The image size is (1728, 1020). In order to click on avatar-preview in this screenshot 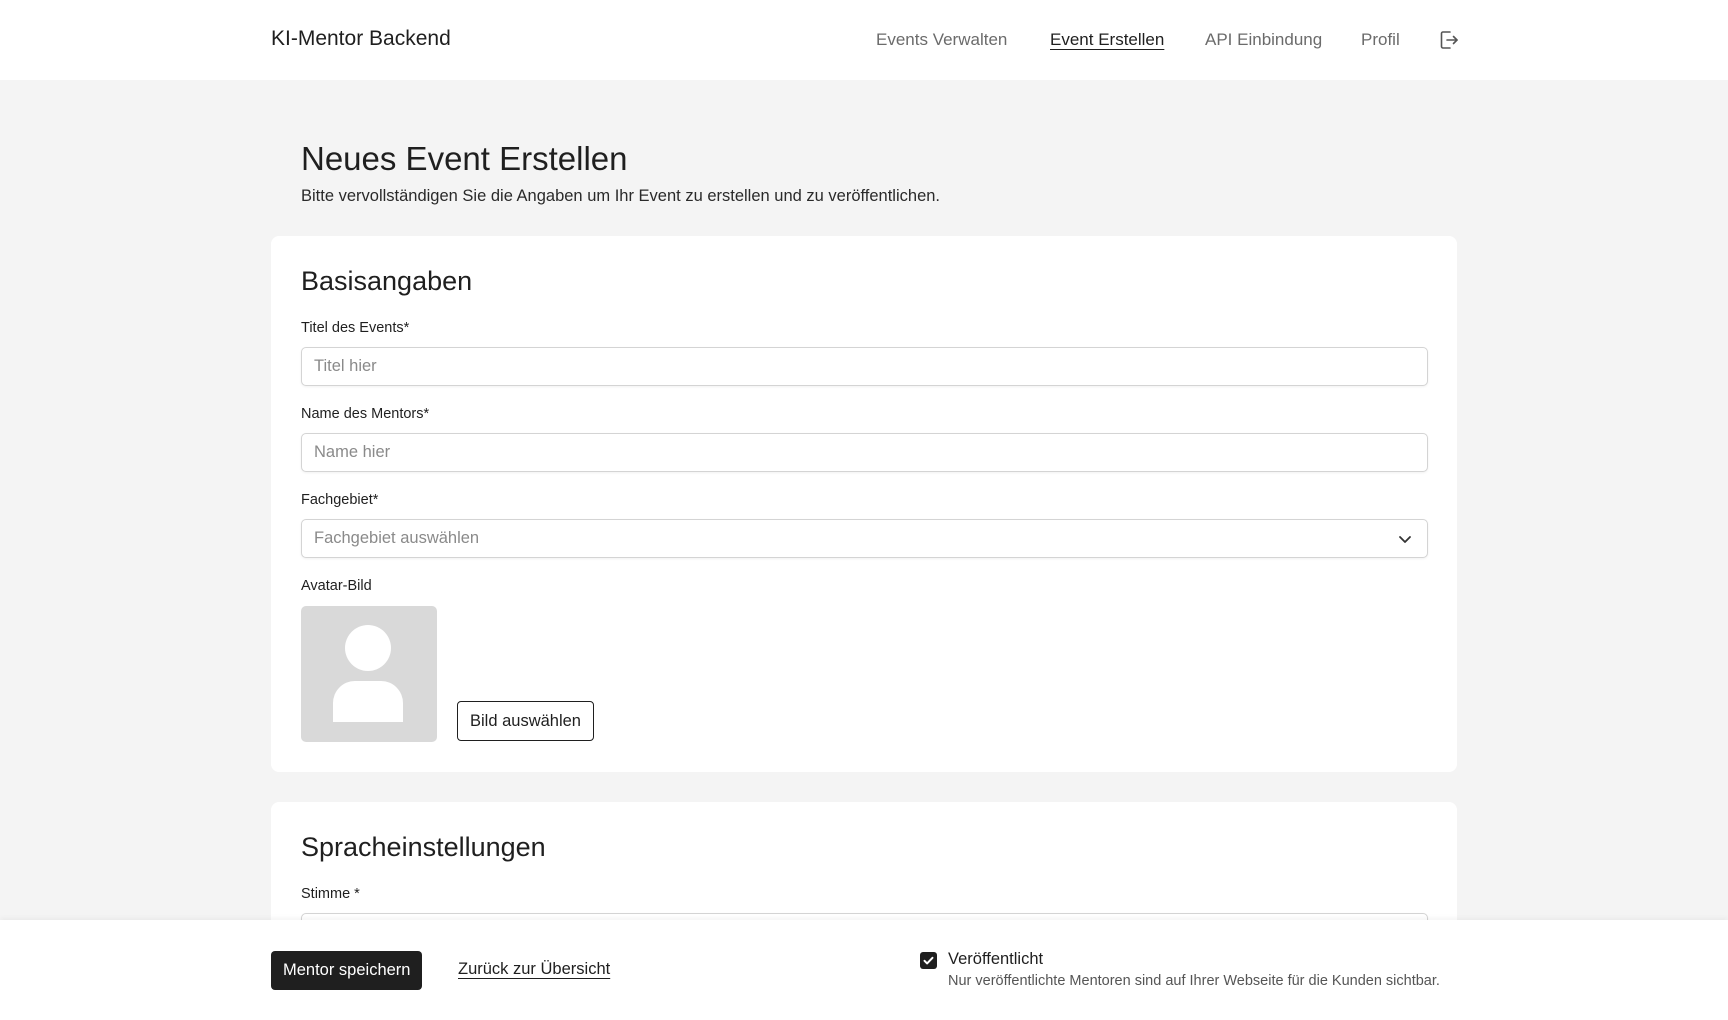, I will do `click(369, 674)`.